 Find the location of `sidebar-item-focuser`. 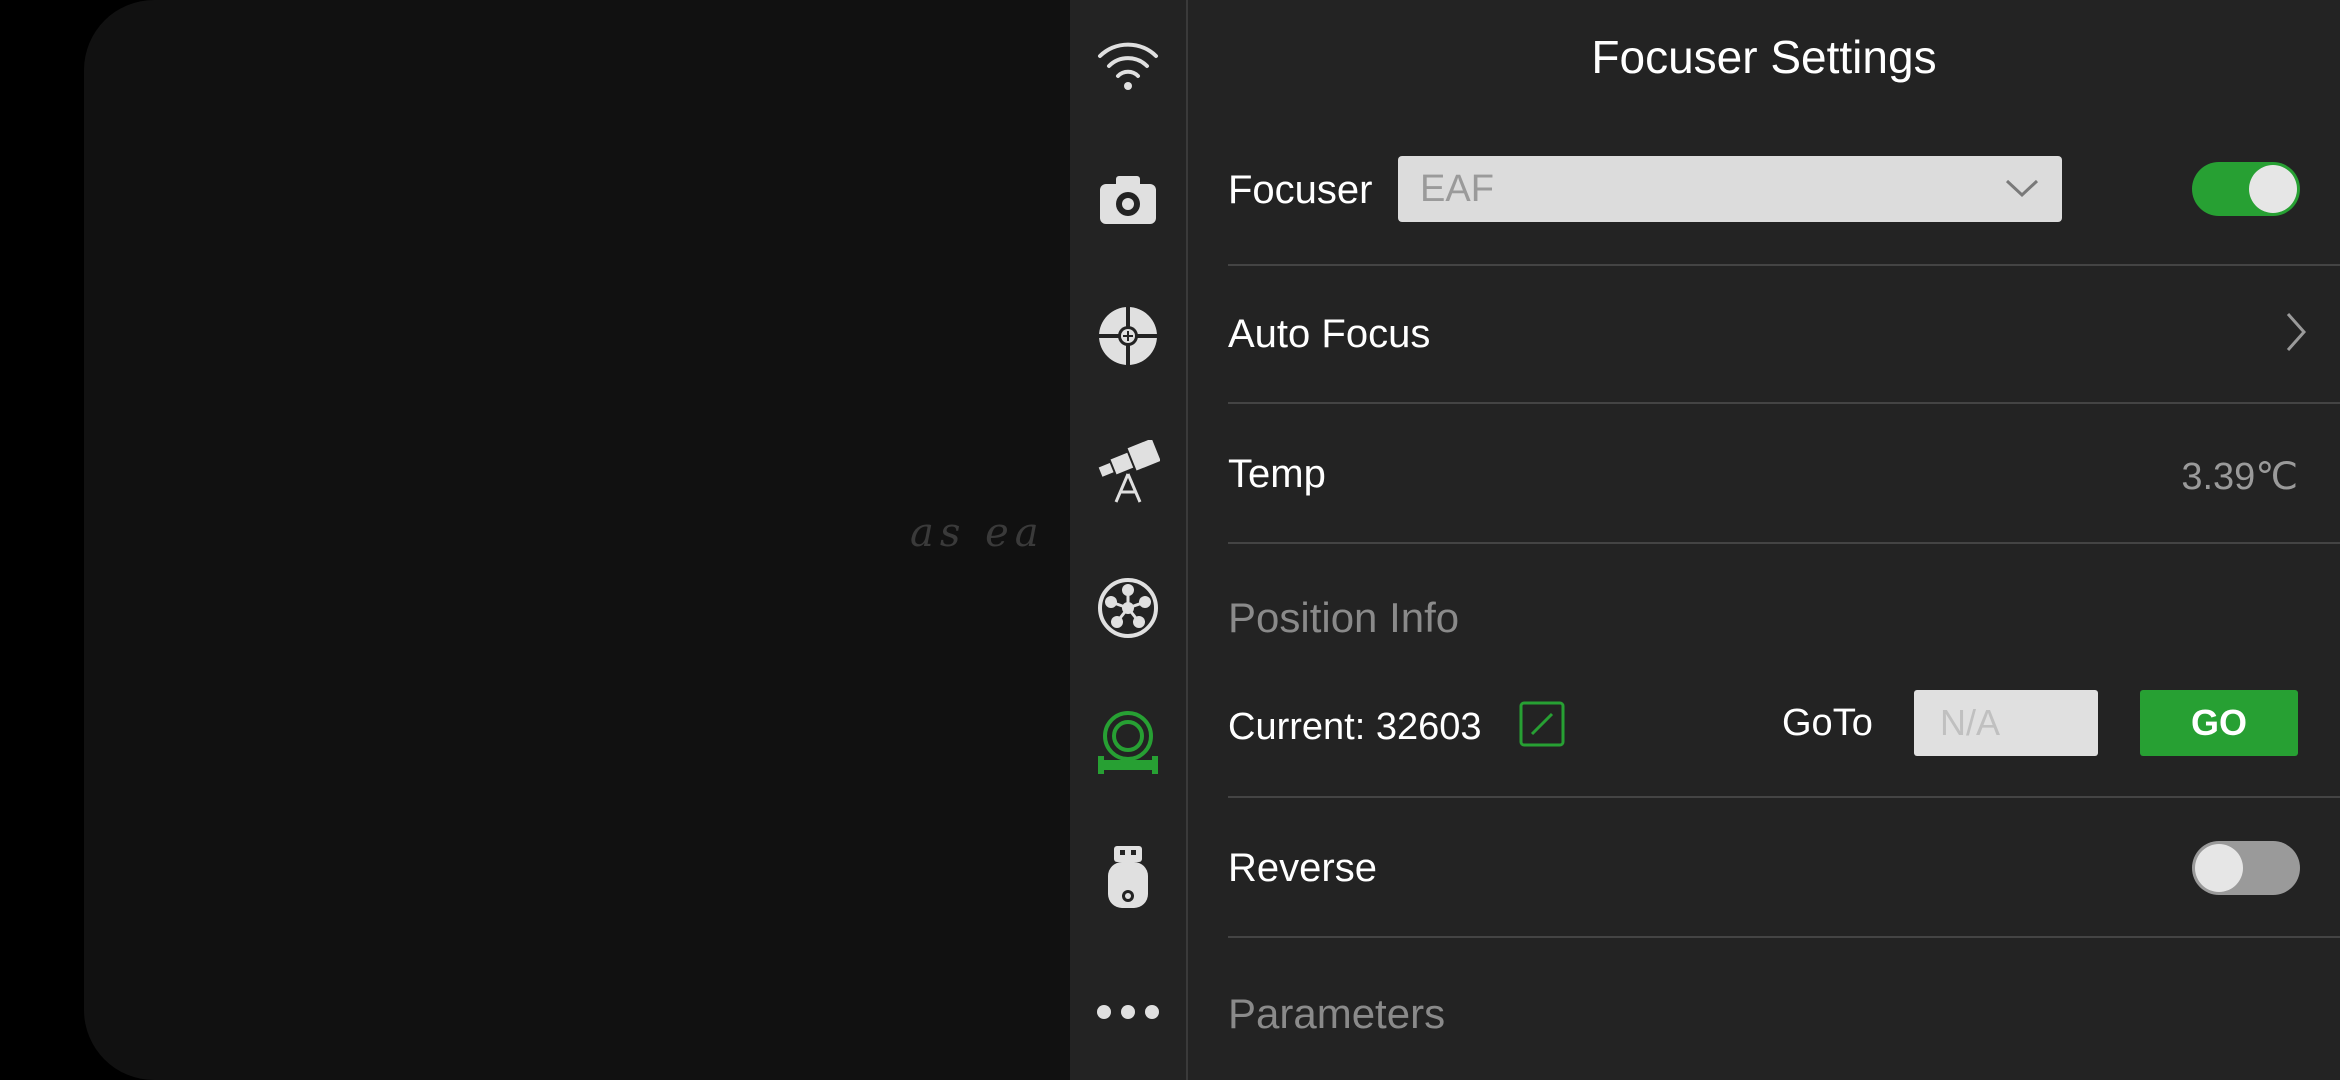

sidebar-item-focuser is located at coordinates (1128, 742).